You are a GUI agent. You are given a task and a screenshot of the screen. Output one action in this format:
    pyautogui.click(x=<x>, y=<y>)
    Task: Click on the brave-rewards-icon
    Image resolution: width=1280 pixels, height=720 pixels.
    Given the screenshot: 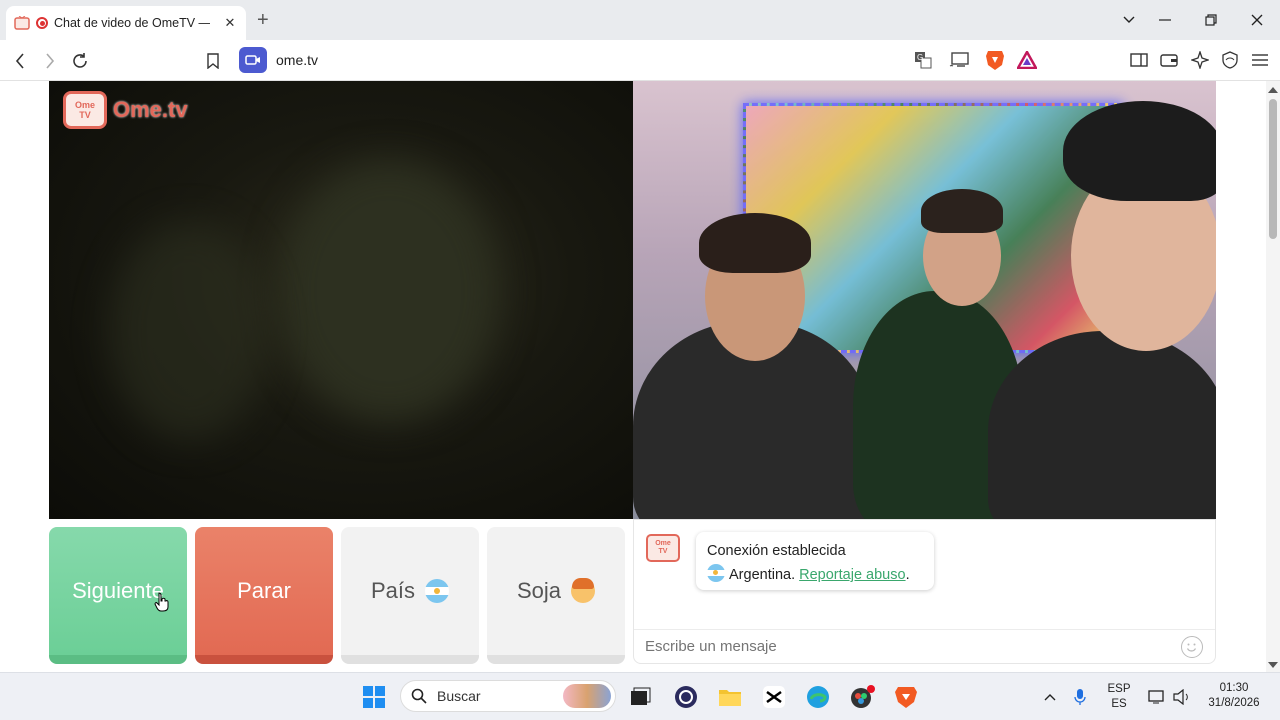 What is the action you would take?
    pyautogui.click(x=1027, y=60)
    